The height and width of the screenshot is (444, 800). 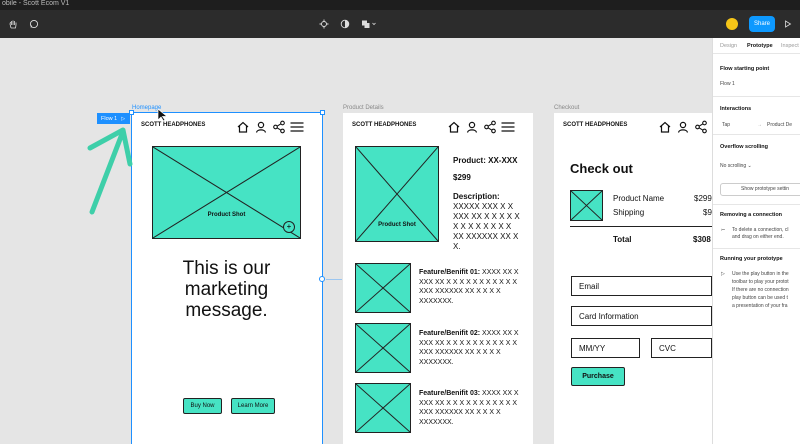 I want to click on component-icon, so click(x=324, y=24).